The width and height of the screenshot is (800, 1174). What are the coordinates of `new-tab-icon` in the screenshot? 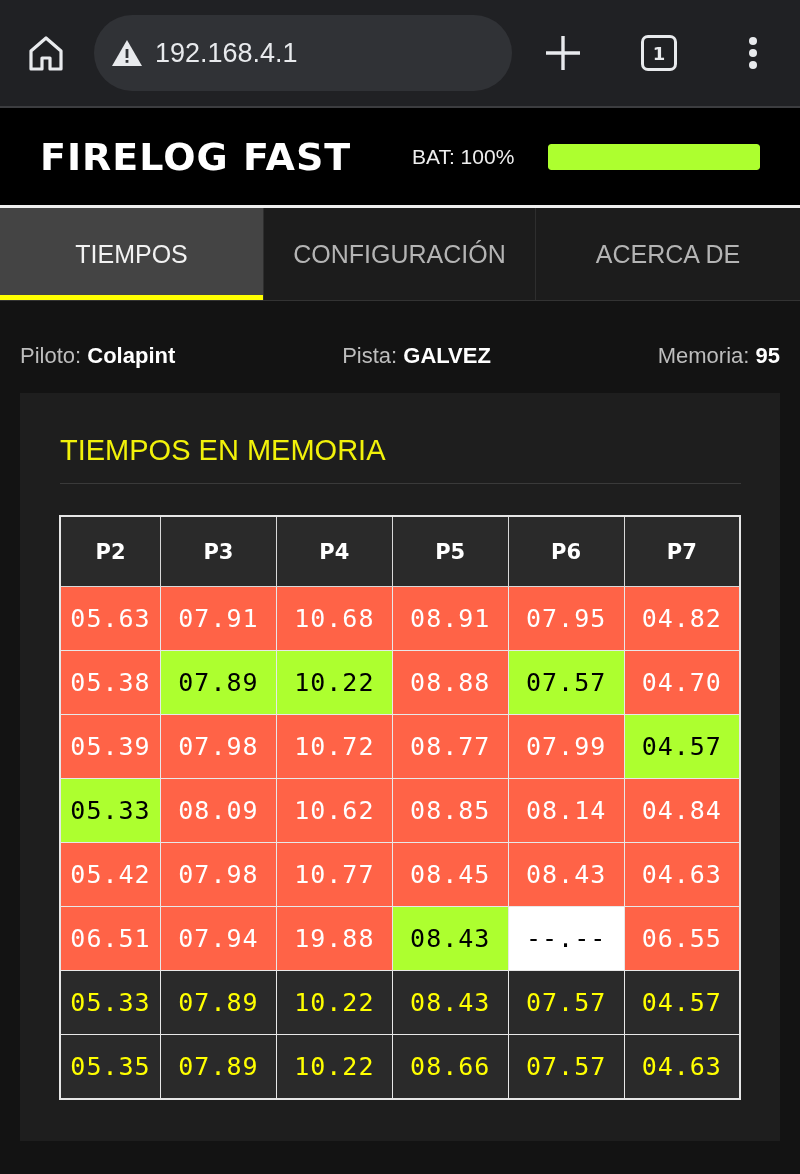 It's located at (563, 53).